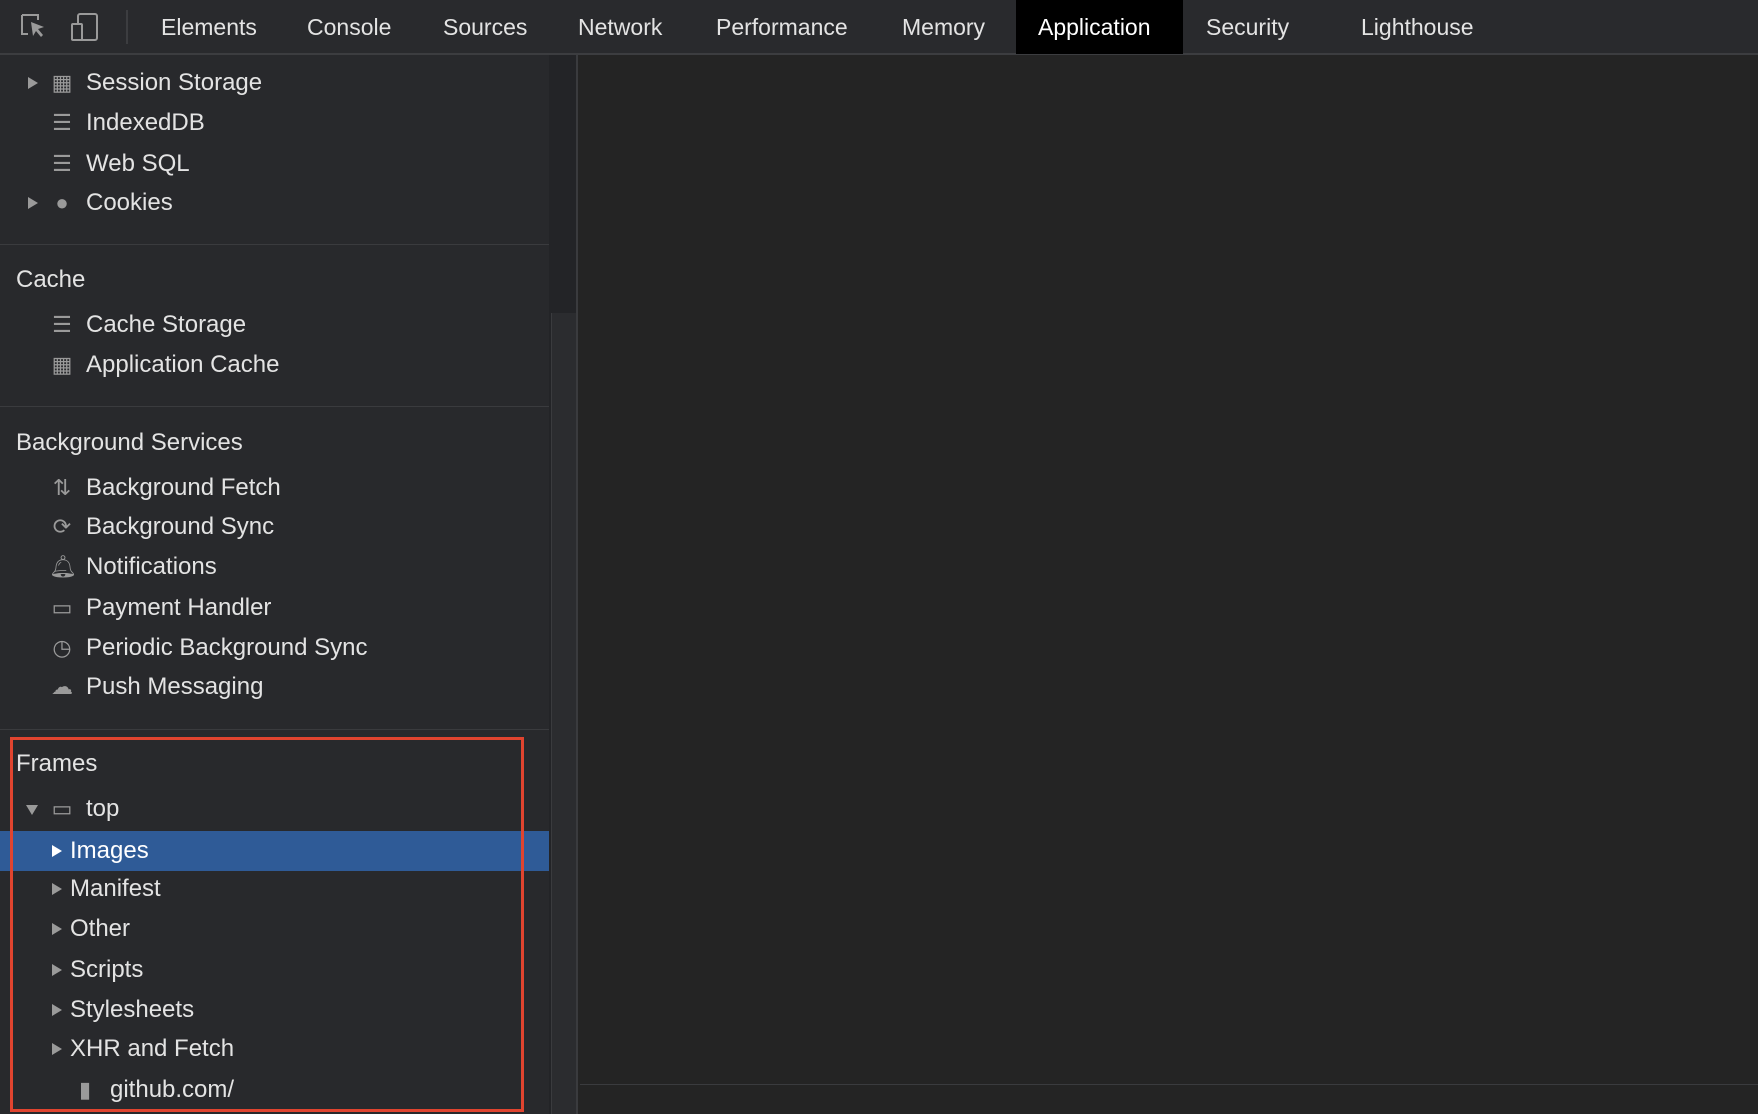  I want to click on tab-memory: Memory, so click(943, 27).